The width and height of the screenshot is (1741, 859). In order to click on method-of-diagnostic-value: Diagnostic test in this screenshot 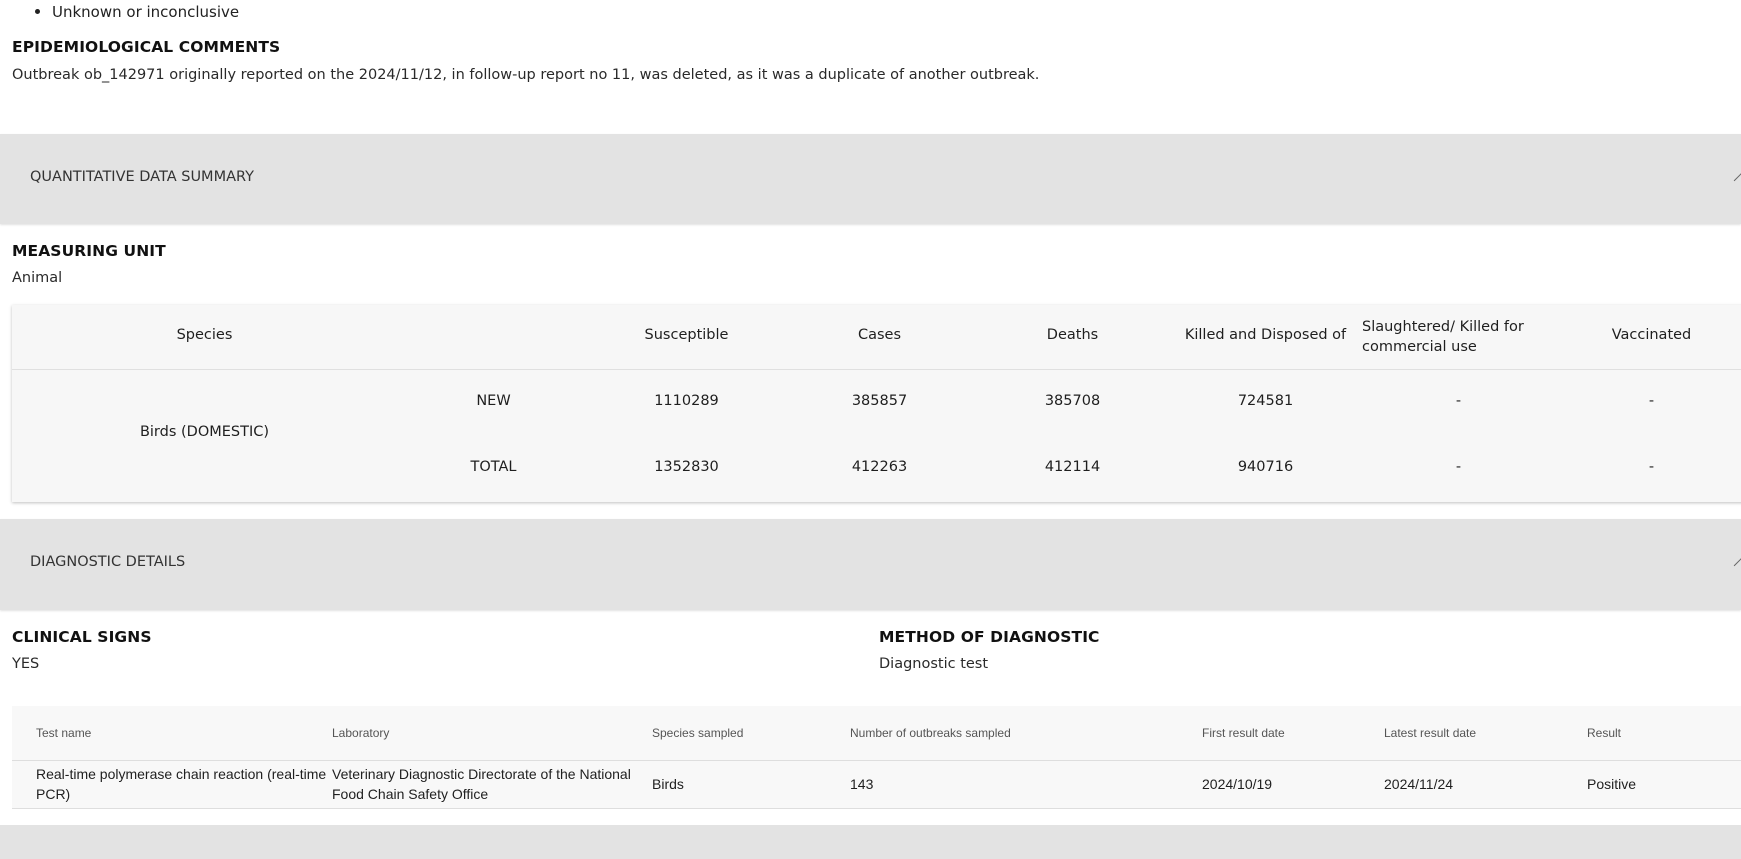, I will do `click(934, 664)`.